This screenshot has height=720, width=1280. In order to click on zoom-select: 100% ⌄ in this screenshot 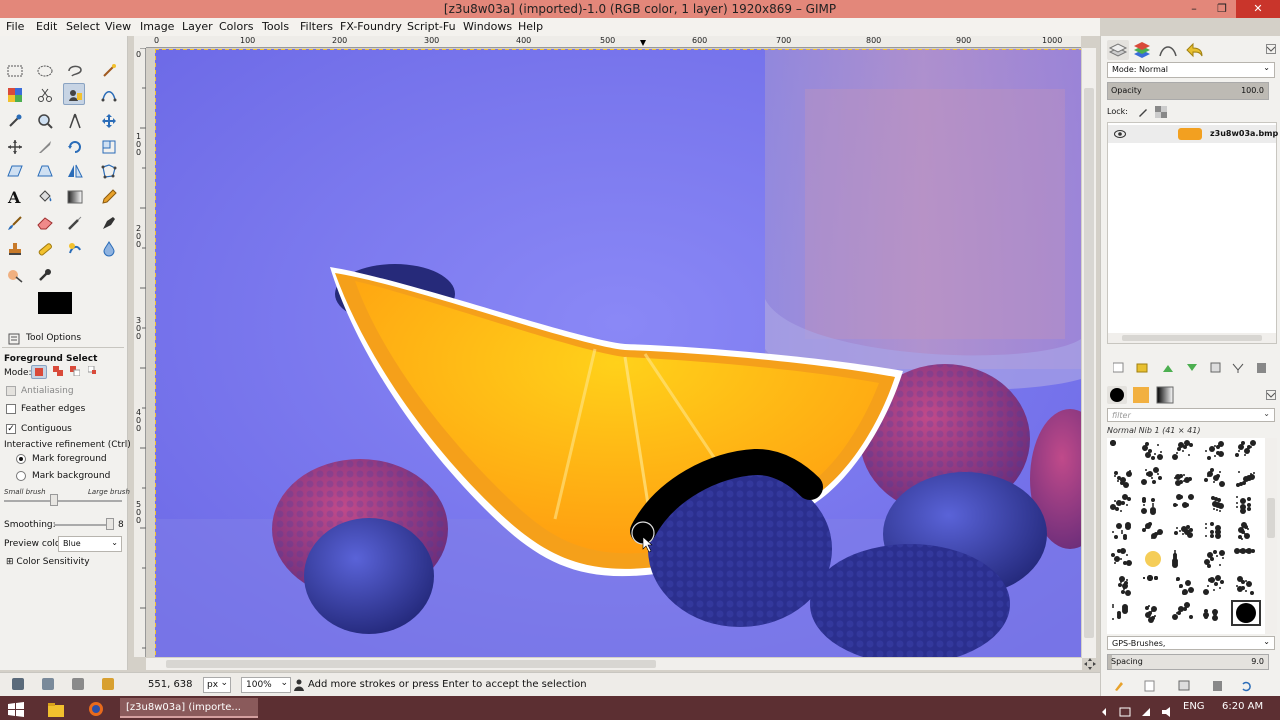, I will do `click(266, 685)`.